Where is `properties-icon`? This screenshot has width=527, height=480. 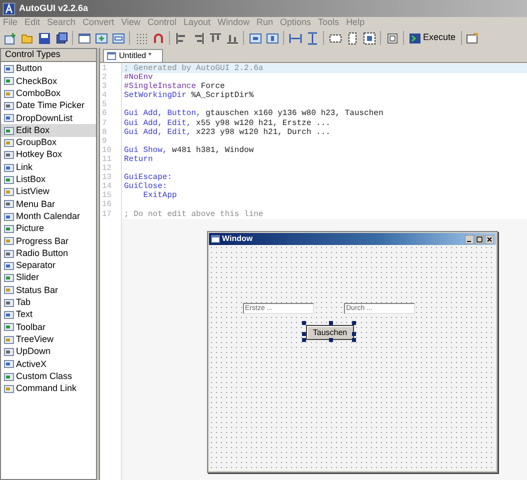
properties-icon is located at coordinates (472, 38).